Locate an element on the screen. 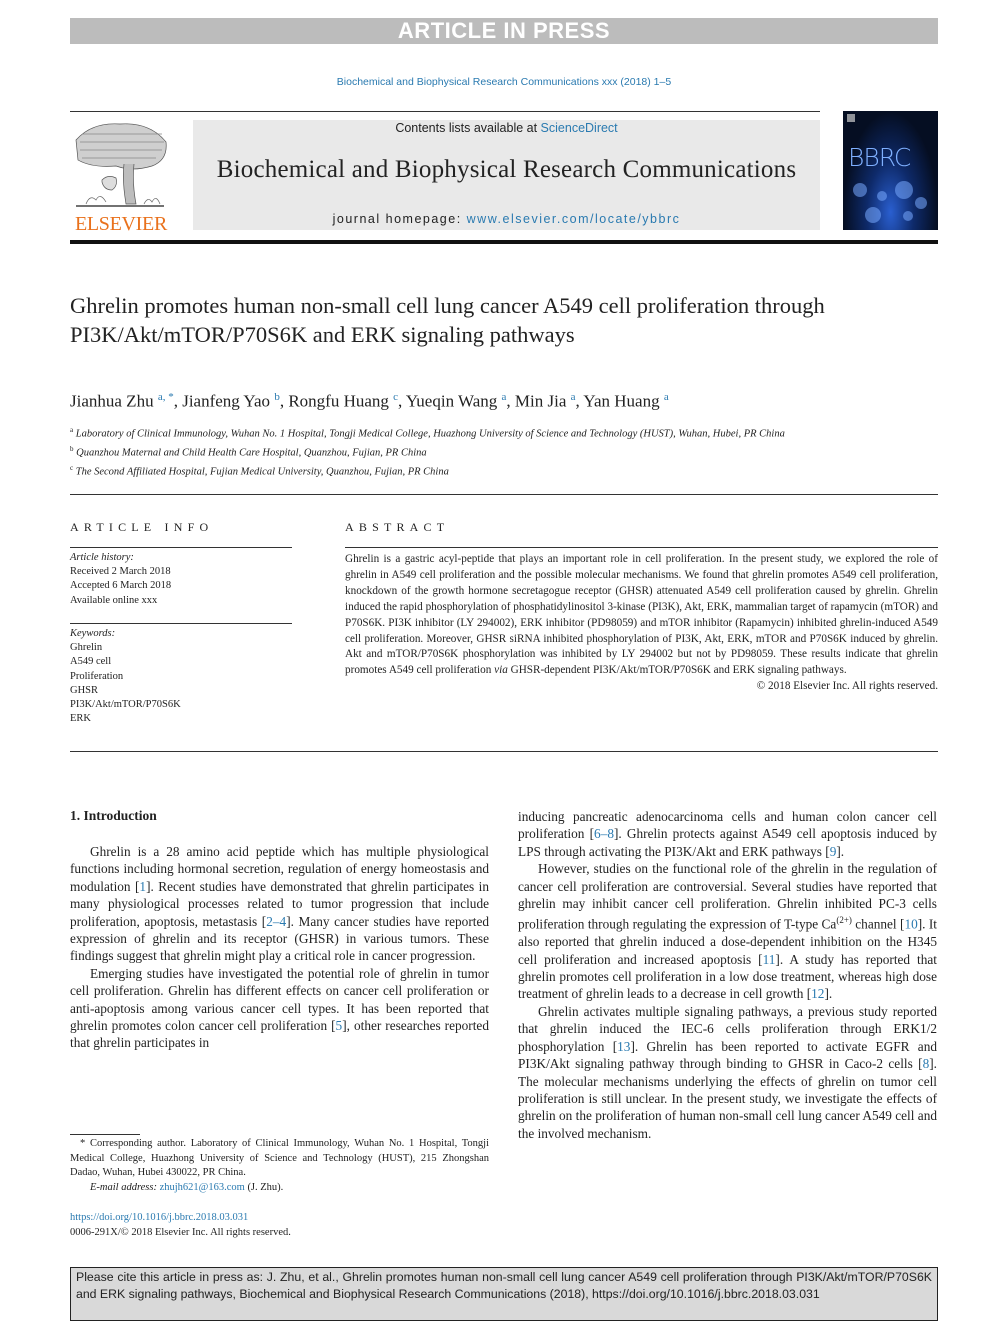 Image resolution: width=992 pixels, height=1323 pixels. cover-title: BBRC is located at coordinates (879, 157).